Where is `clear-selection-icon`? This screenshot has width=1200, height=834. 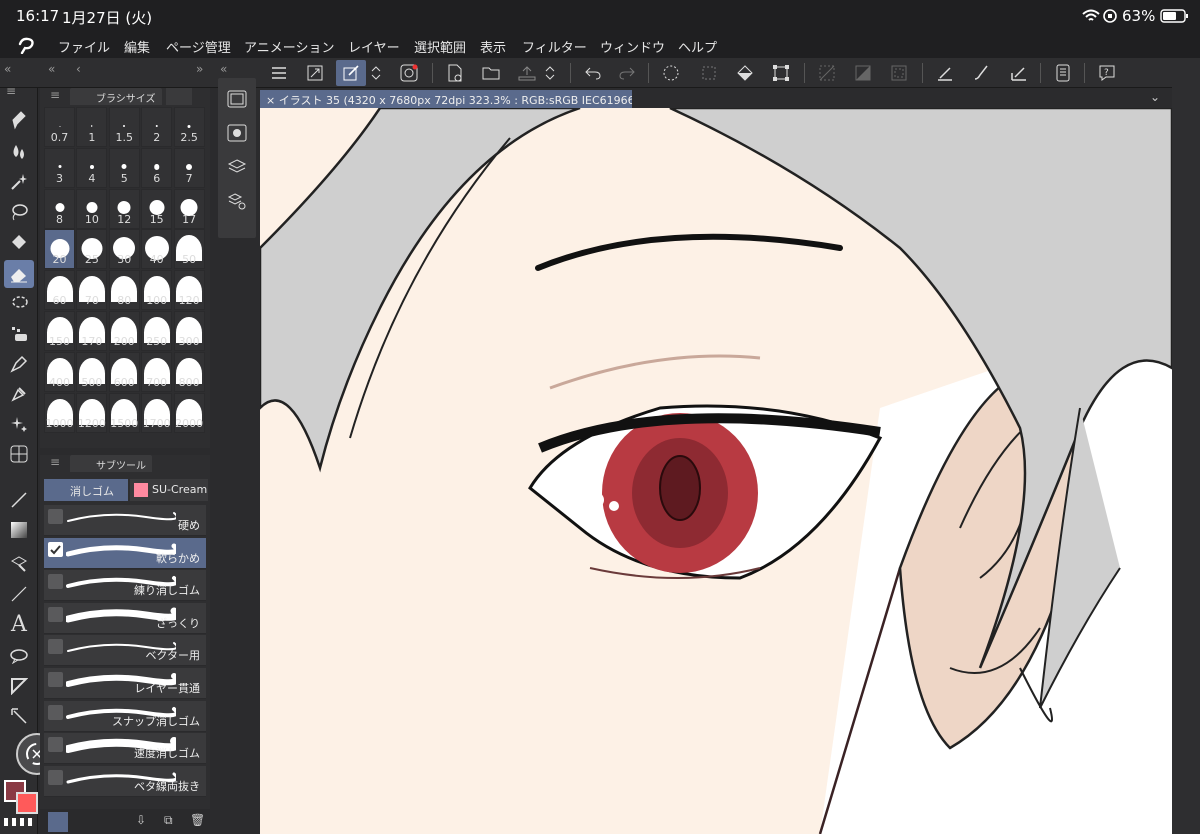
clear-selection-icon is located at coordinates (827, 73).